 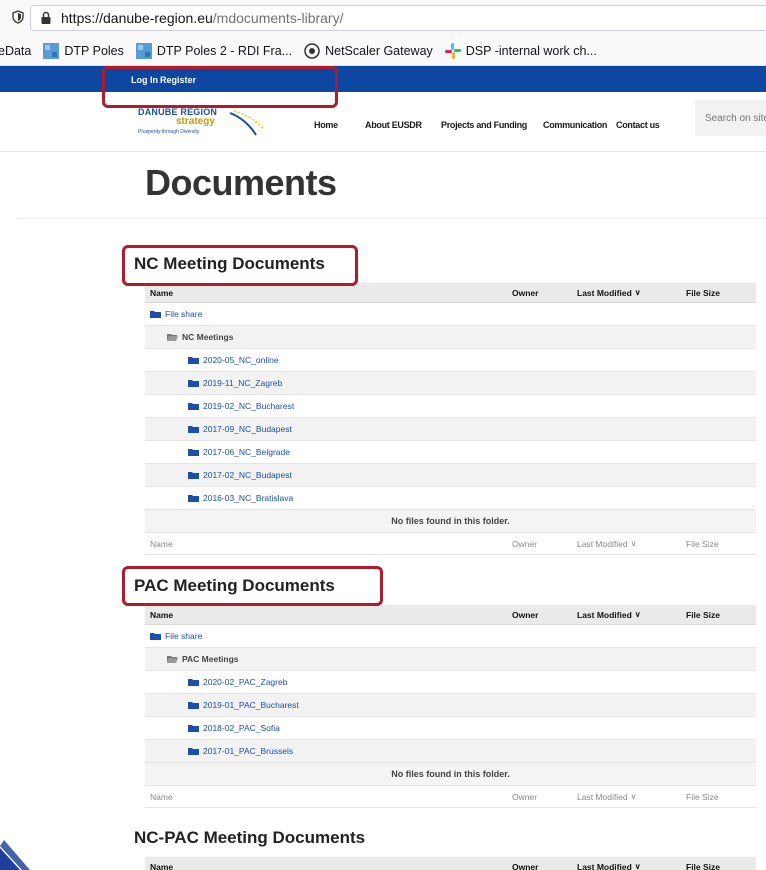 I want to click on site-search-input, so click(x=730, y=118).